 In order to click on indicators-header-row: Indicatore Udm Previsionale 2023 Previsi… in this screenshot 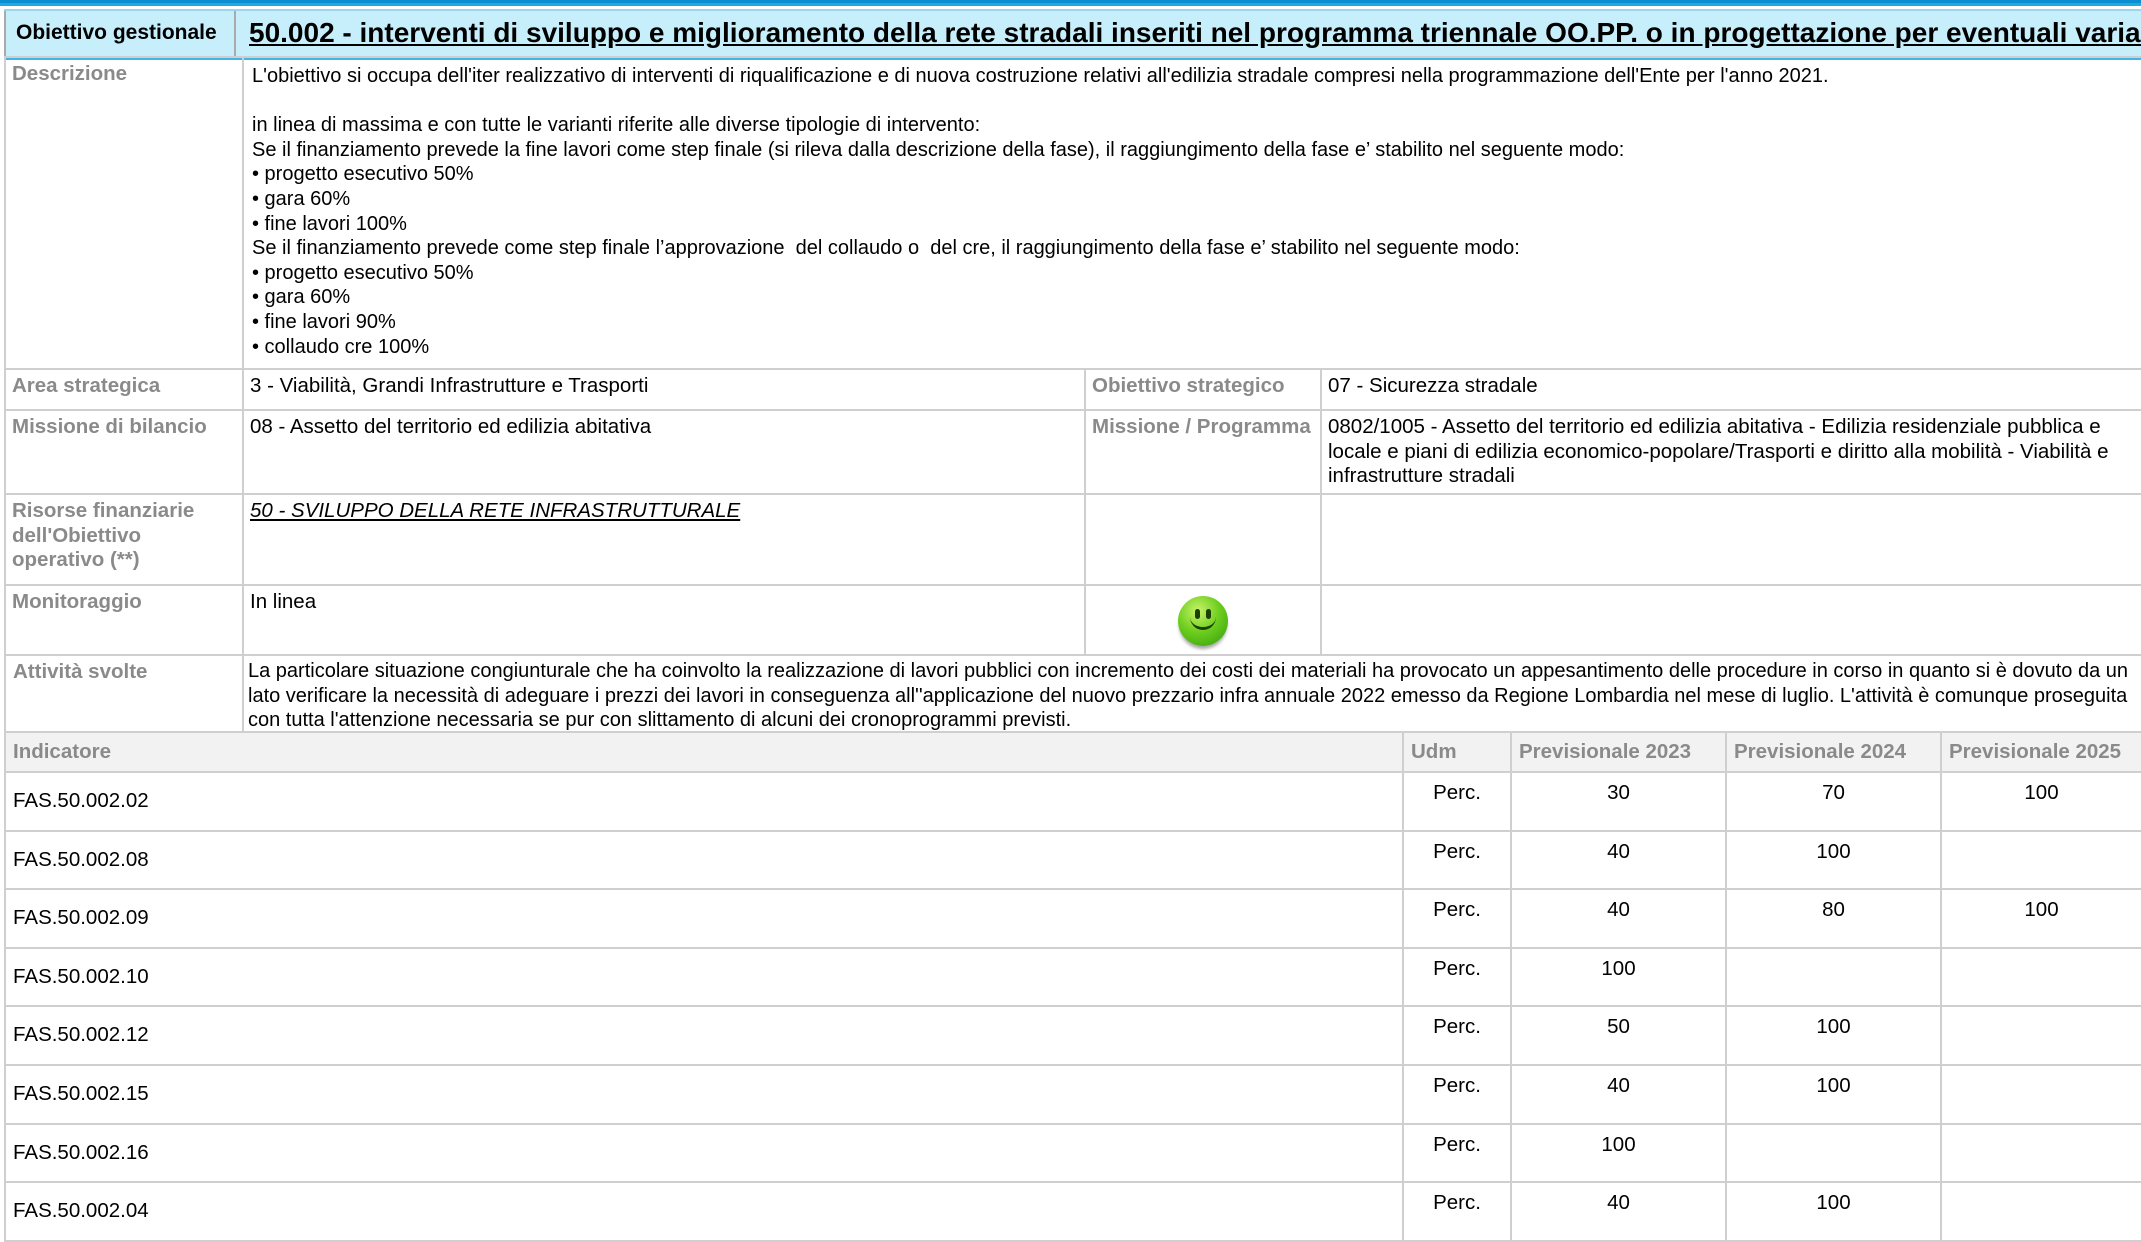, I will do `click(1072, 752)`.